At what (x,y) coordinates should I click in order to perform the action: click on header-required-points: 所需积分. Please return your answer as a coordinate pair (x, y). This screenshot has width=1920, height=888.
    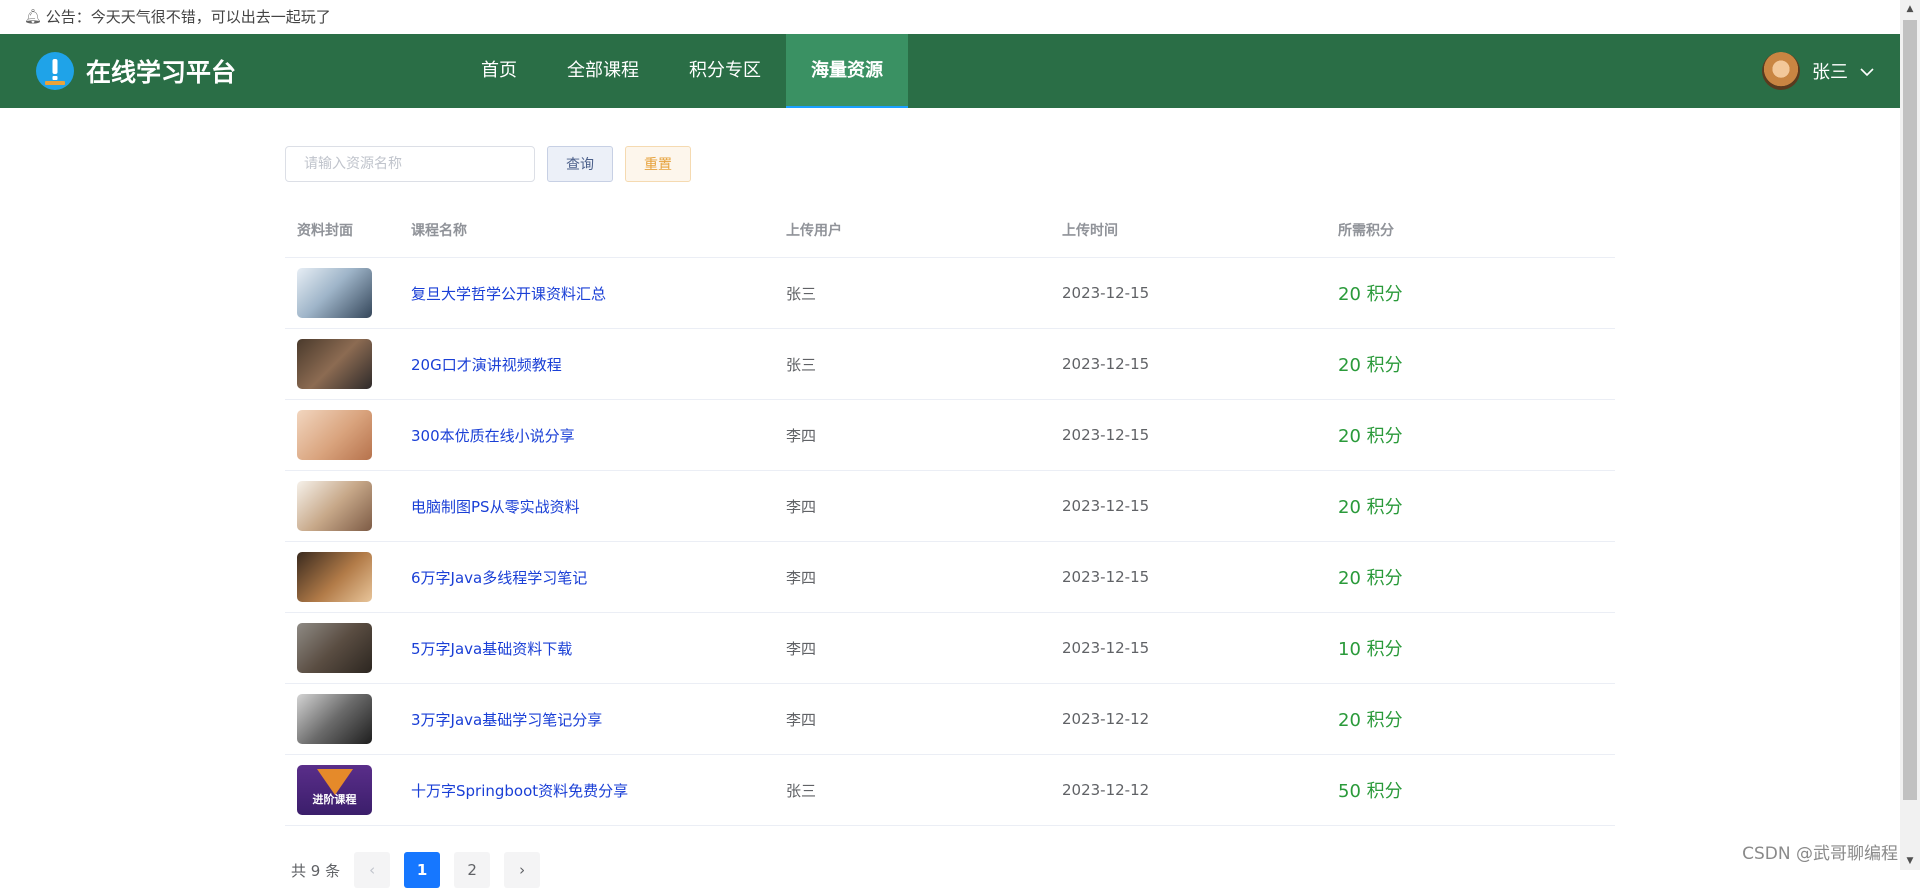
    Looking at the image, I should click on (1476, 230).